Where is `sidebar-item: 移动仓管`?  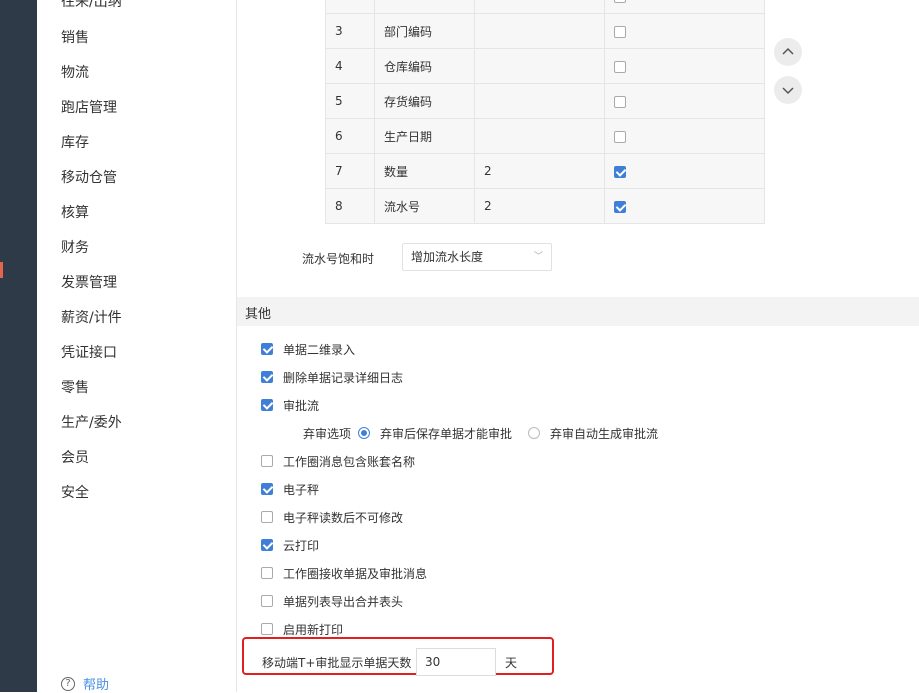 sidebar-item: 移动仓管 is located at coordinates (89, 178).